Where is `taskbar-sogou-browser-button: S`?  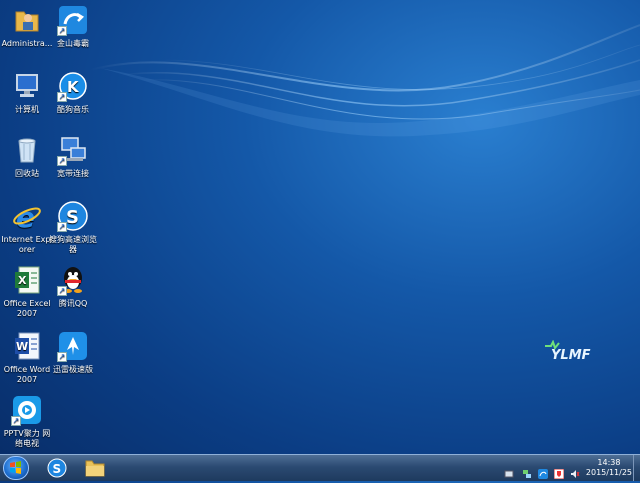 taskbar-sogou-browser-button: S is located at coordinates (57, 468).